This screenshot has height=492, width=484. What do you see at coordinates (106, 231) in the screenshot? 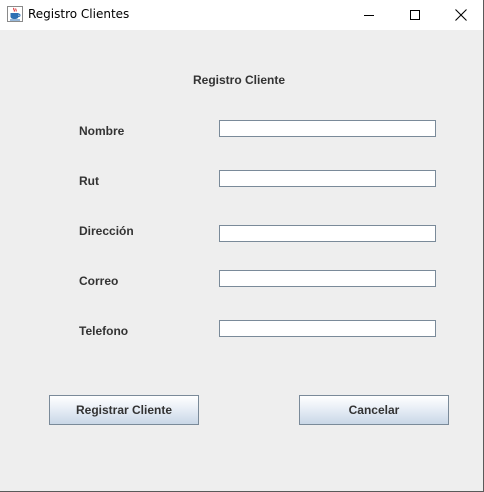
I see `direccion-label: Dirección` at bounding box center [106, 231].